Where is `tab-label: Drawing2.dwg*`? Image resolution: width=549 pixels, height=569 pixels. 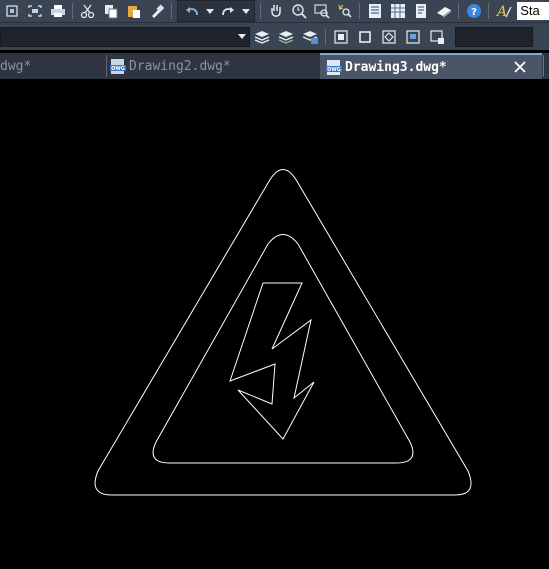 tab-label: Drawing2.dwg* is located at coordinates (180, 66).